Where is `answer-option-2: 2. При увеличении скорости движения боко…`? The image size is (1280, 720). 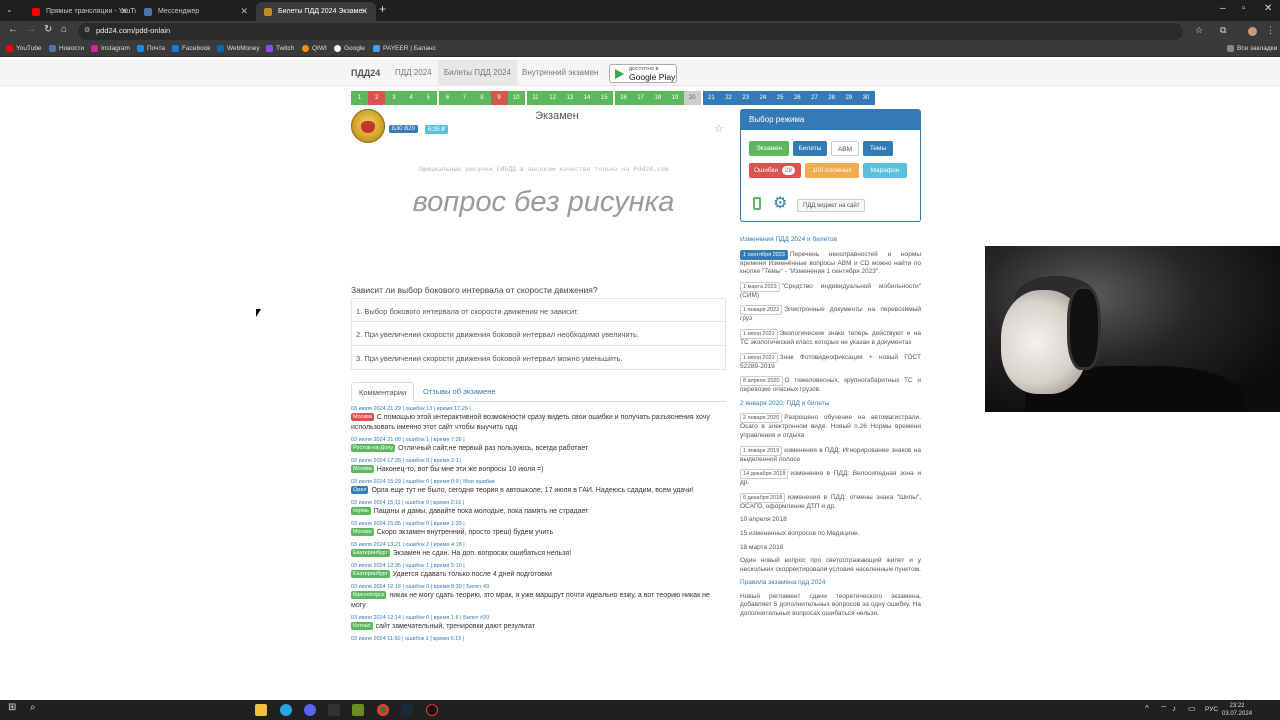
answer-option-2: 2. При увеличении скорости движения боко… is located at coordinates (538, 334).